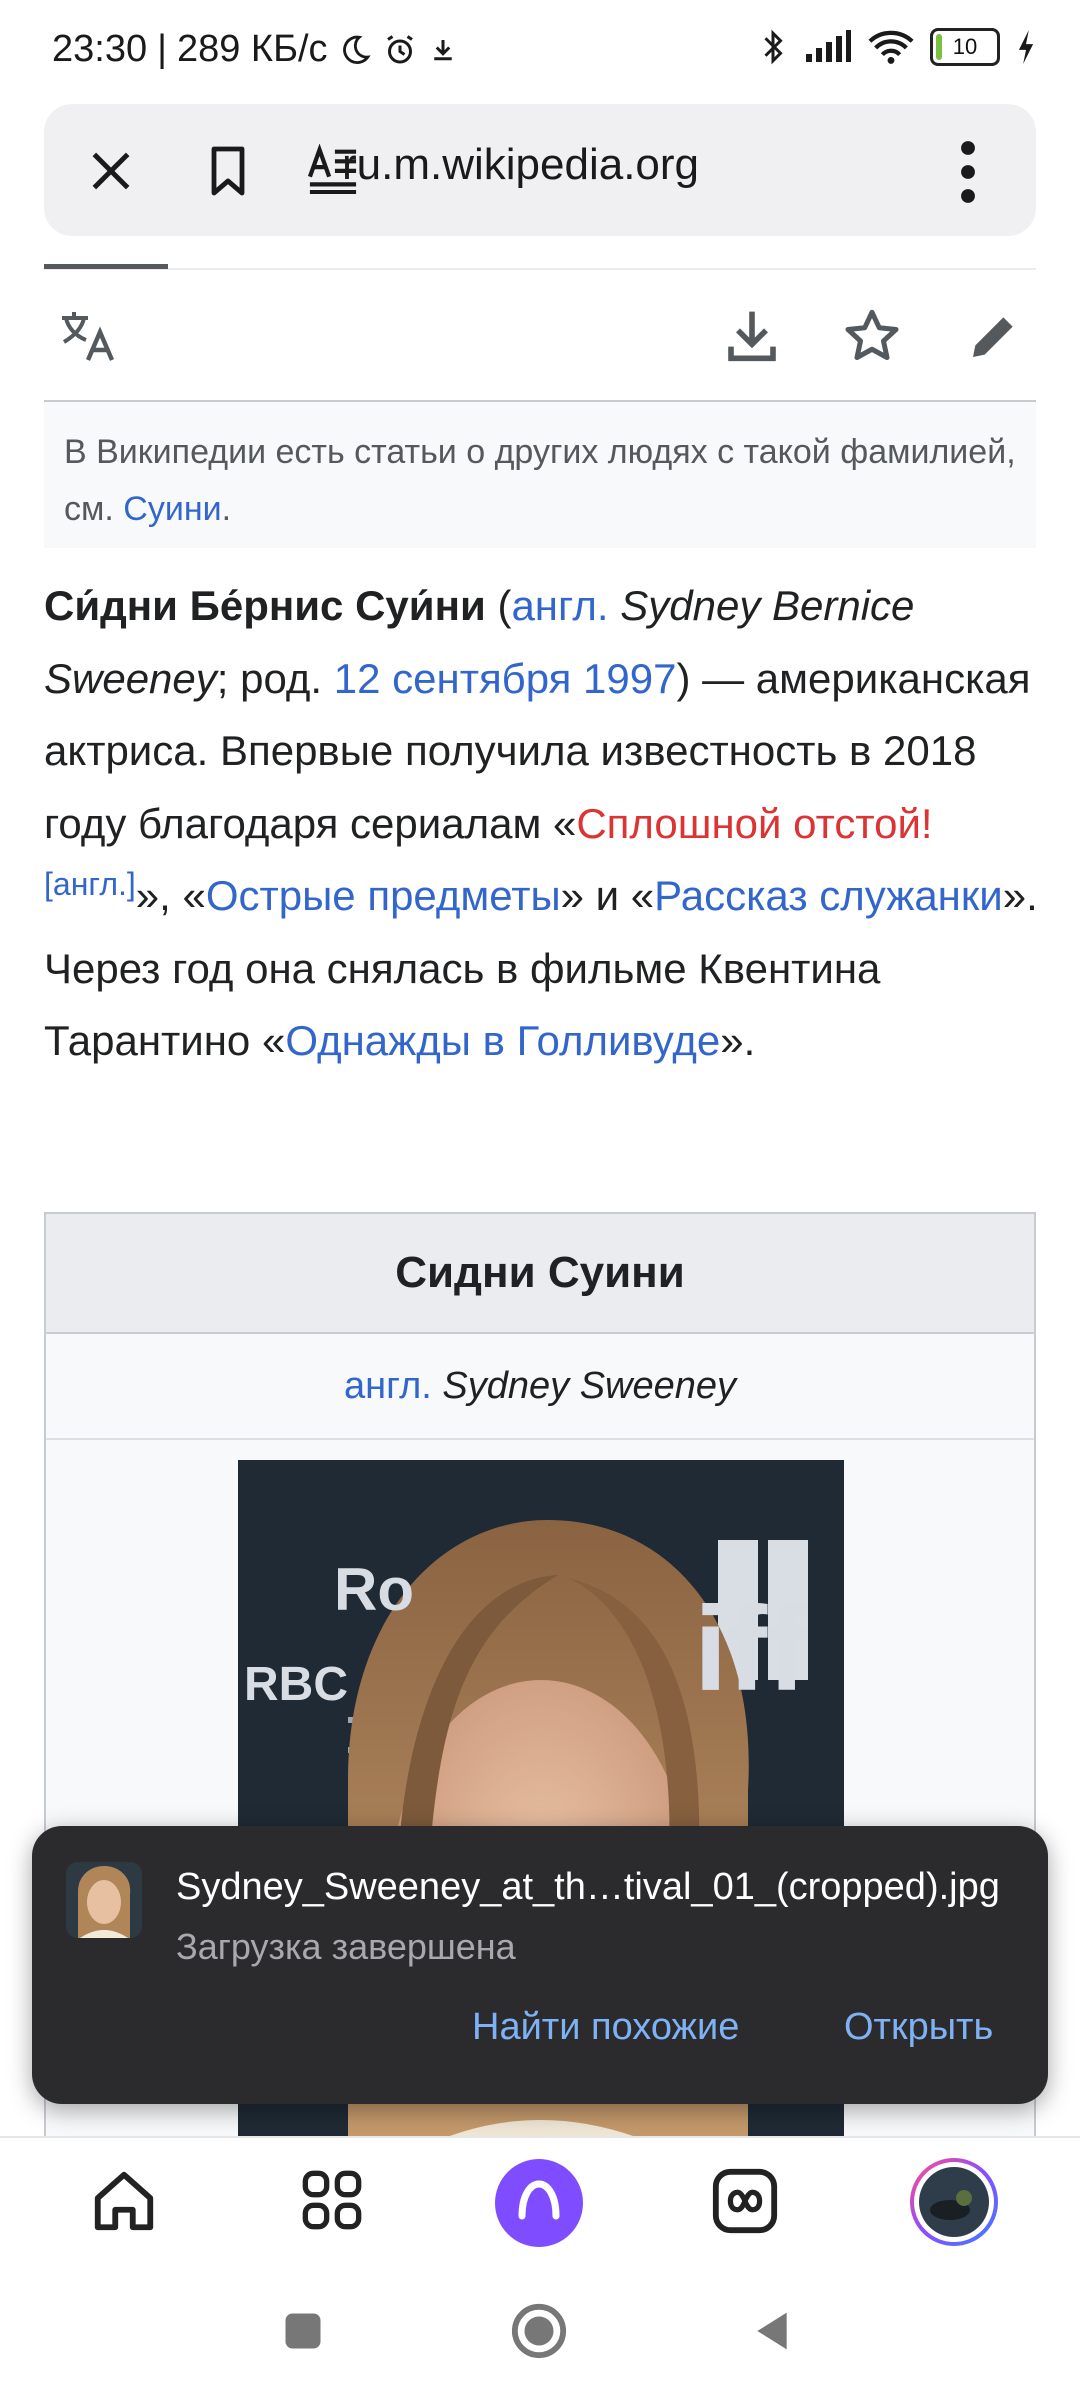  What do you see at coordinates (498, 605) in the screenshot?
I see `lead-text: (` at bounding box center [498, 605].